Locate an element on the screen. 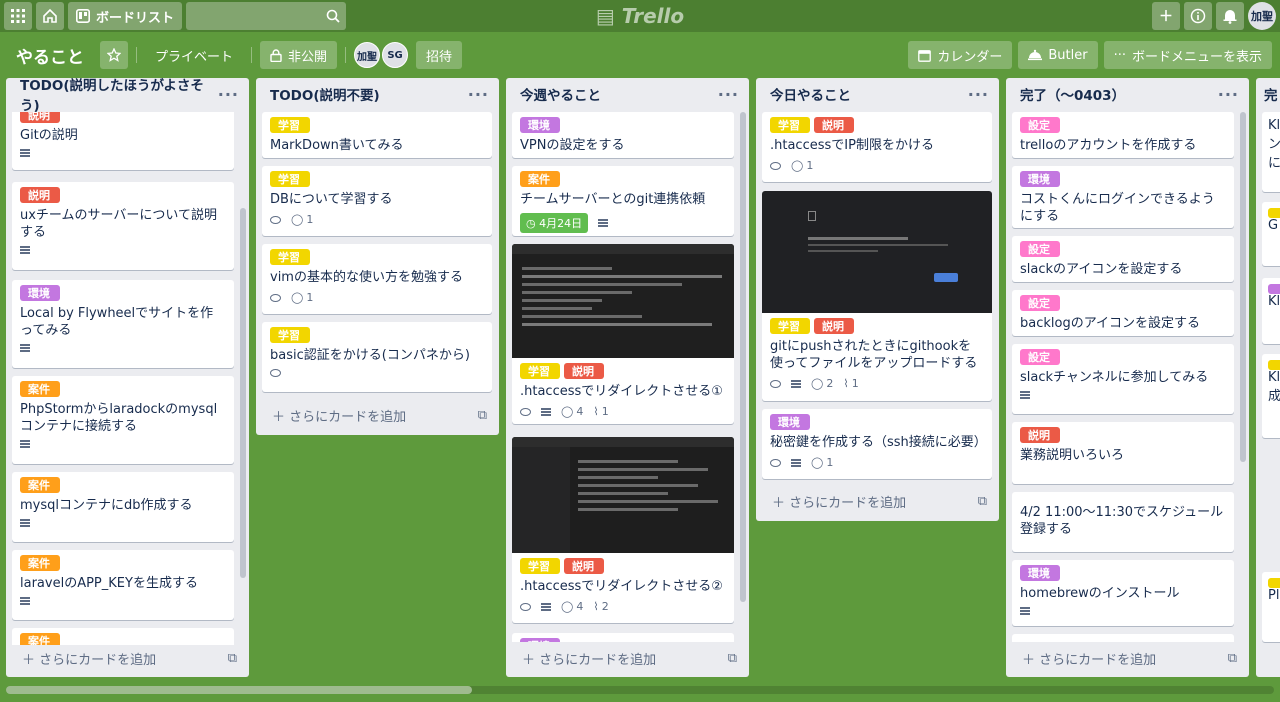 Image resolution: width=1280 pixels, height=702 pixels. top-bar: ボードリスト ▤ Trello ＋ 加聖 is located at coordinates (640, 16).